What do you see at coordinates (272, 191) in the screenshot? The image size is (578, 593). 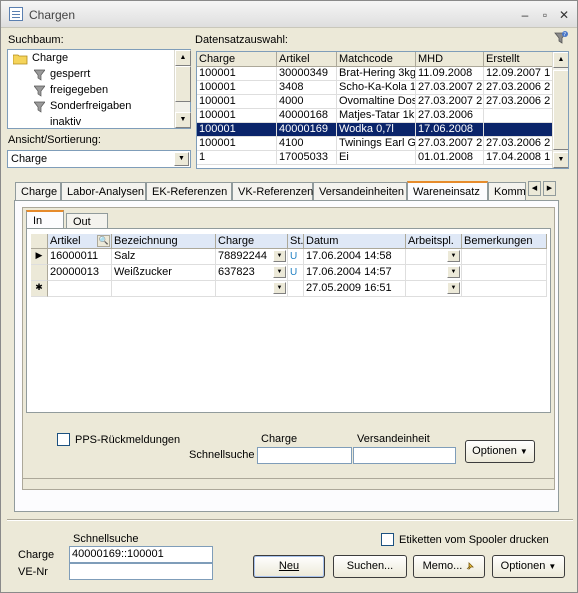 I see `tab-vk-referenzen: VK-Referenzen` at bounding box center [272, 191].